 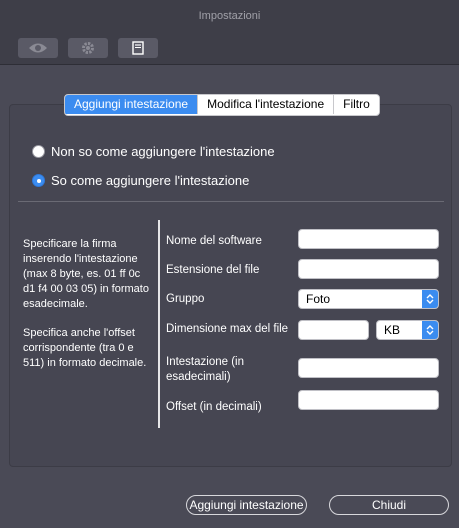 What do you see at coordinates (163, 151) in the screenshot?
I see `radio-label: Non so come aggiungere l'intestazione` at bounding box center [163, 151].